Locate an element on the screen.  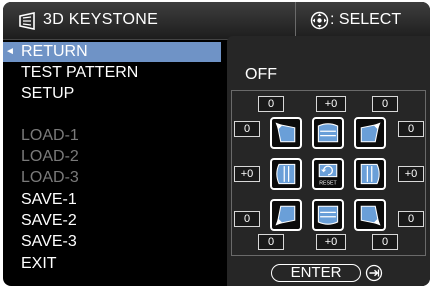
menu-item-load-1: LOAD-1 is located at coordinates (50, 135).